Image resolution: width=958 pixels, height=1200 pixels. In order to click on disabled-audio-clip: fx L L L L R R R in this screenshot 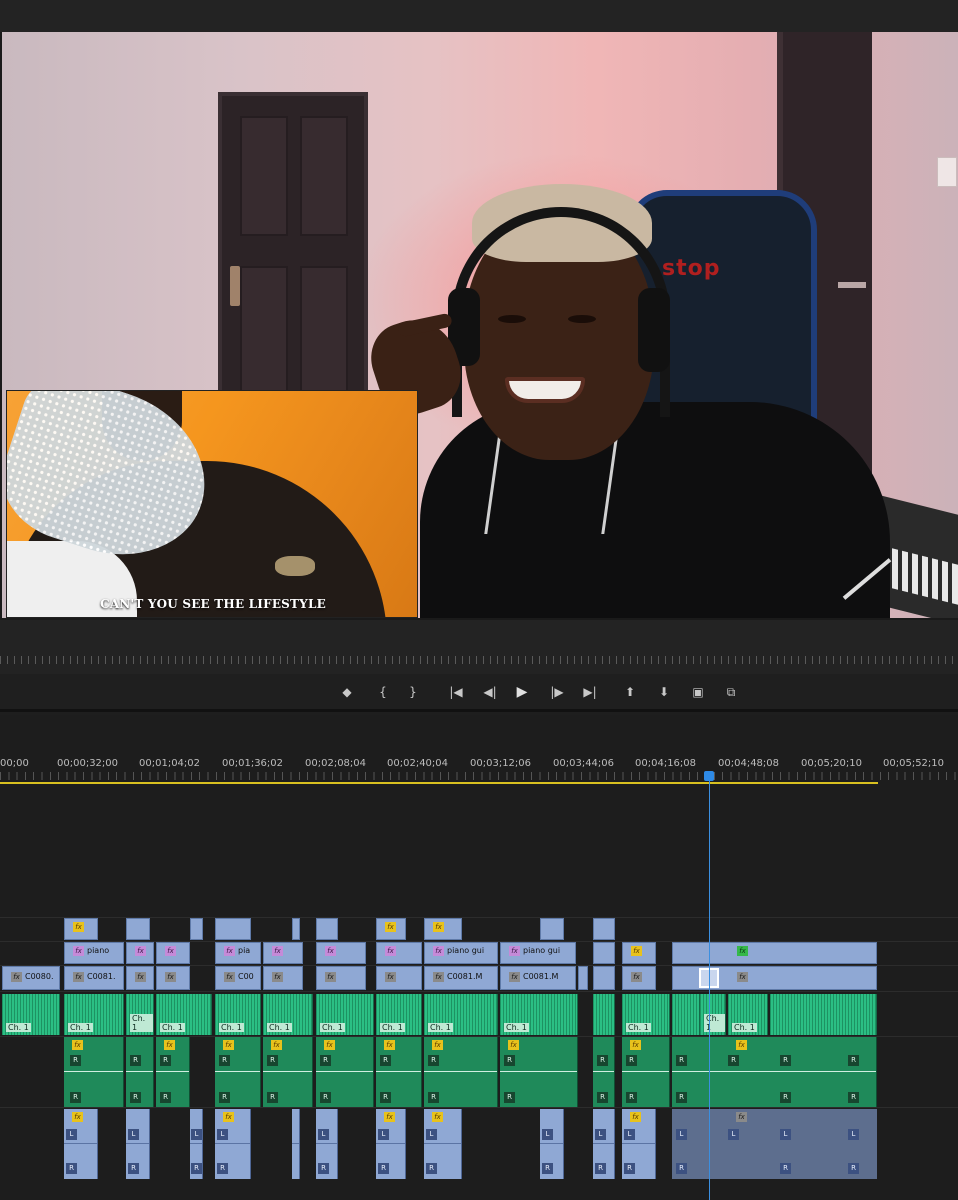, I will do `click(774, 1144)`.